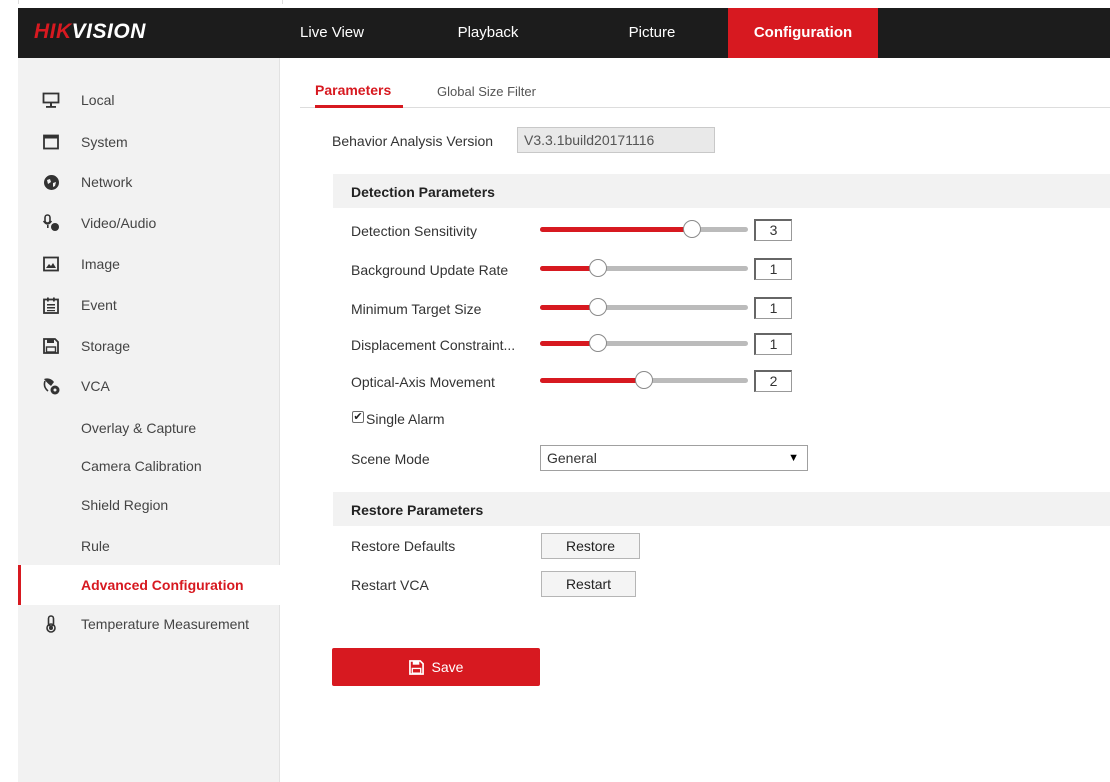  What do you see at coordinates (149, 346) in the screenshot?
I see `sidebar-item-storage: Storage` at bounding box center [149, 346].